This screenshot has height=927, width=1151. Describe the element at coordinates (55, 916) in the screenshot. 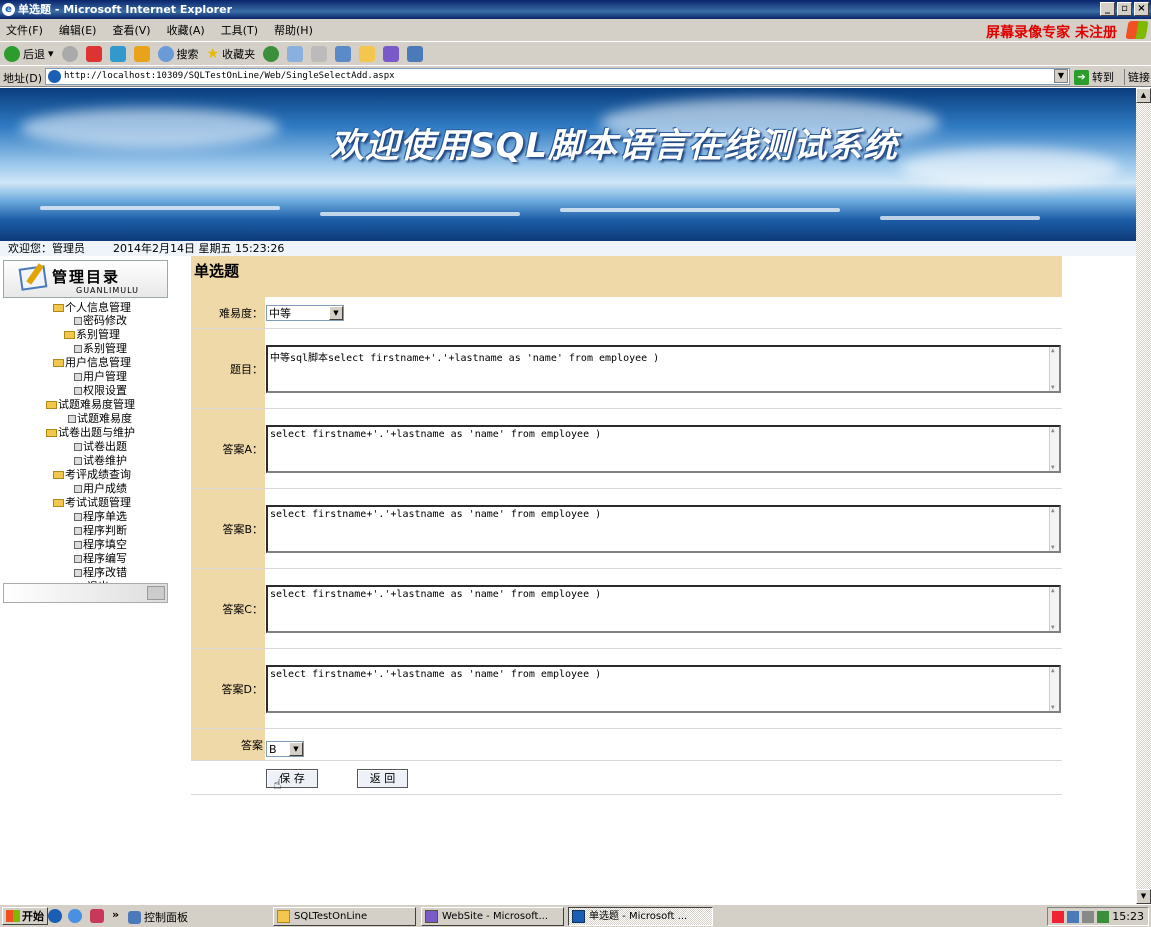

I see `ie-quicklaunch-icon` at that location.